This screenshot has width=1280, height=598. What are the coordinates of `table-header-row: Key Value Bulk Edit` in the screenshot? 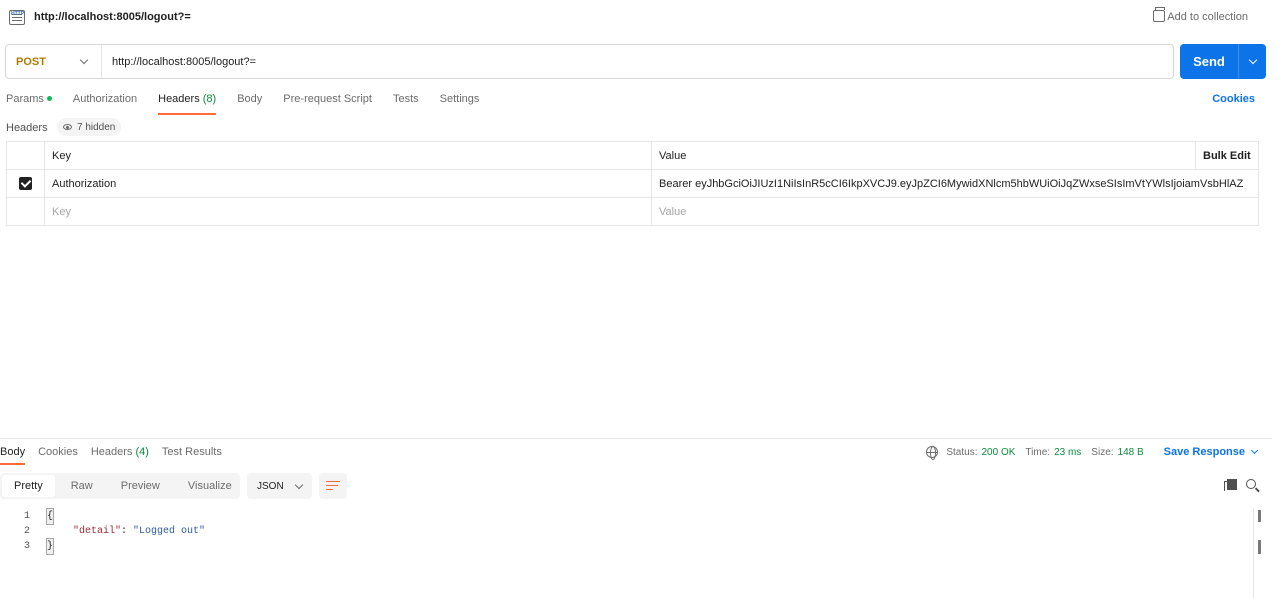 It's located at (632, 155).